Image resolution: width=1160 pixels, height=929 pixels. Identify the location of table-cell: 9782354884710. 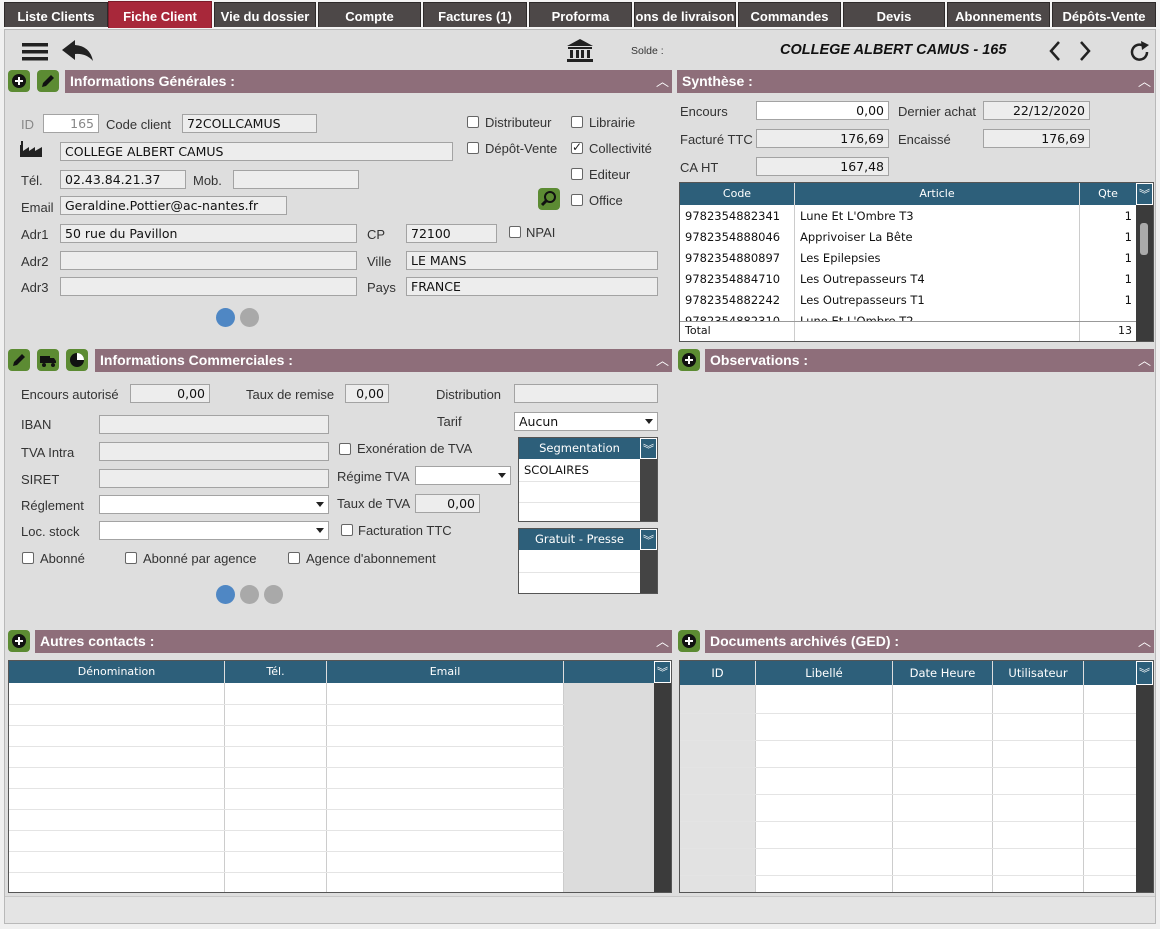
(732, 279).